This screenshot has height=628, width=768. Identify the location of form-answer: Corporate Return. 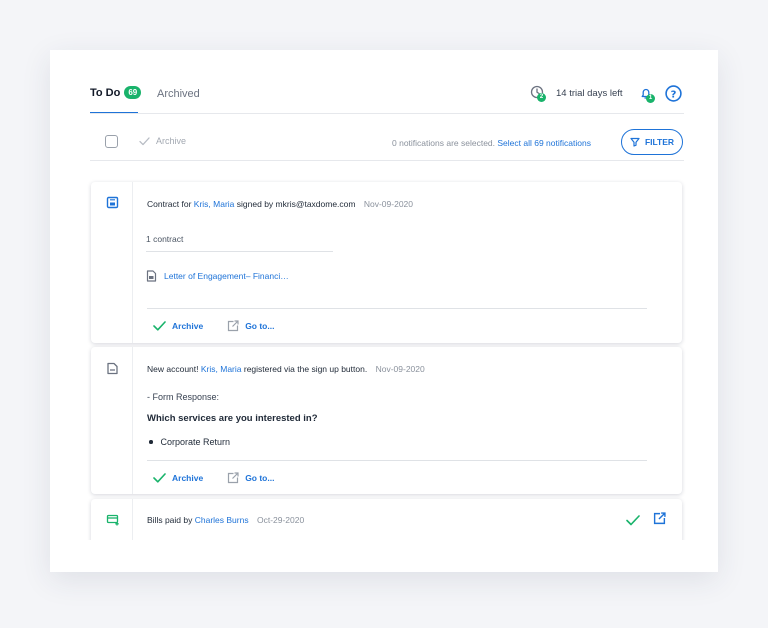
(189, 442).